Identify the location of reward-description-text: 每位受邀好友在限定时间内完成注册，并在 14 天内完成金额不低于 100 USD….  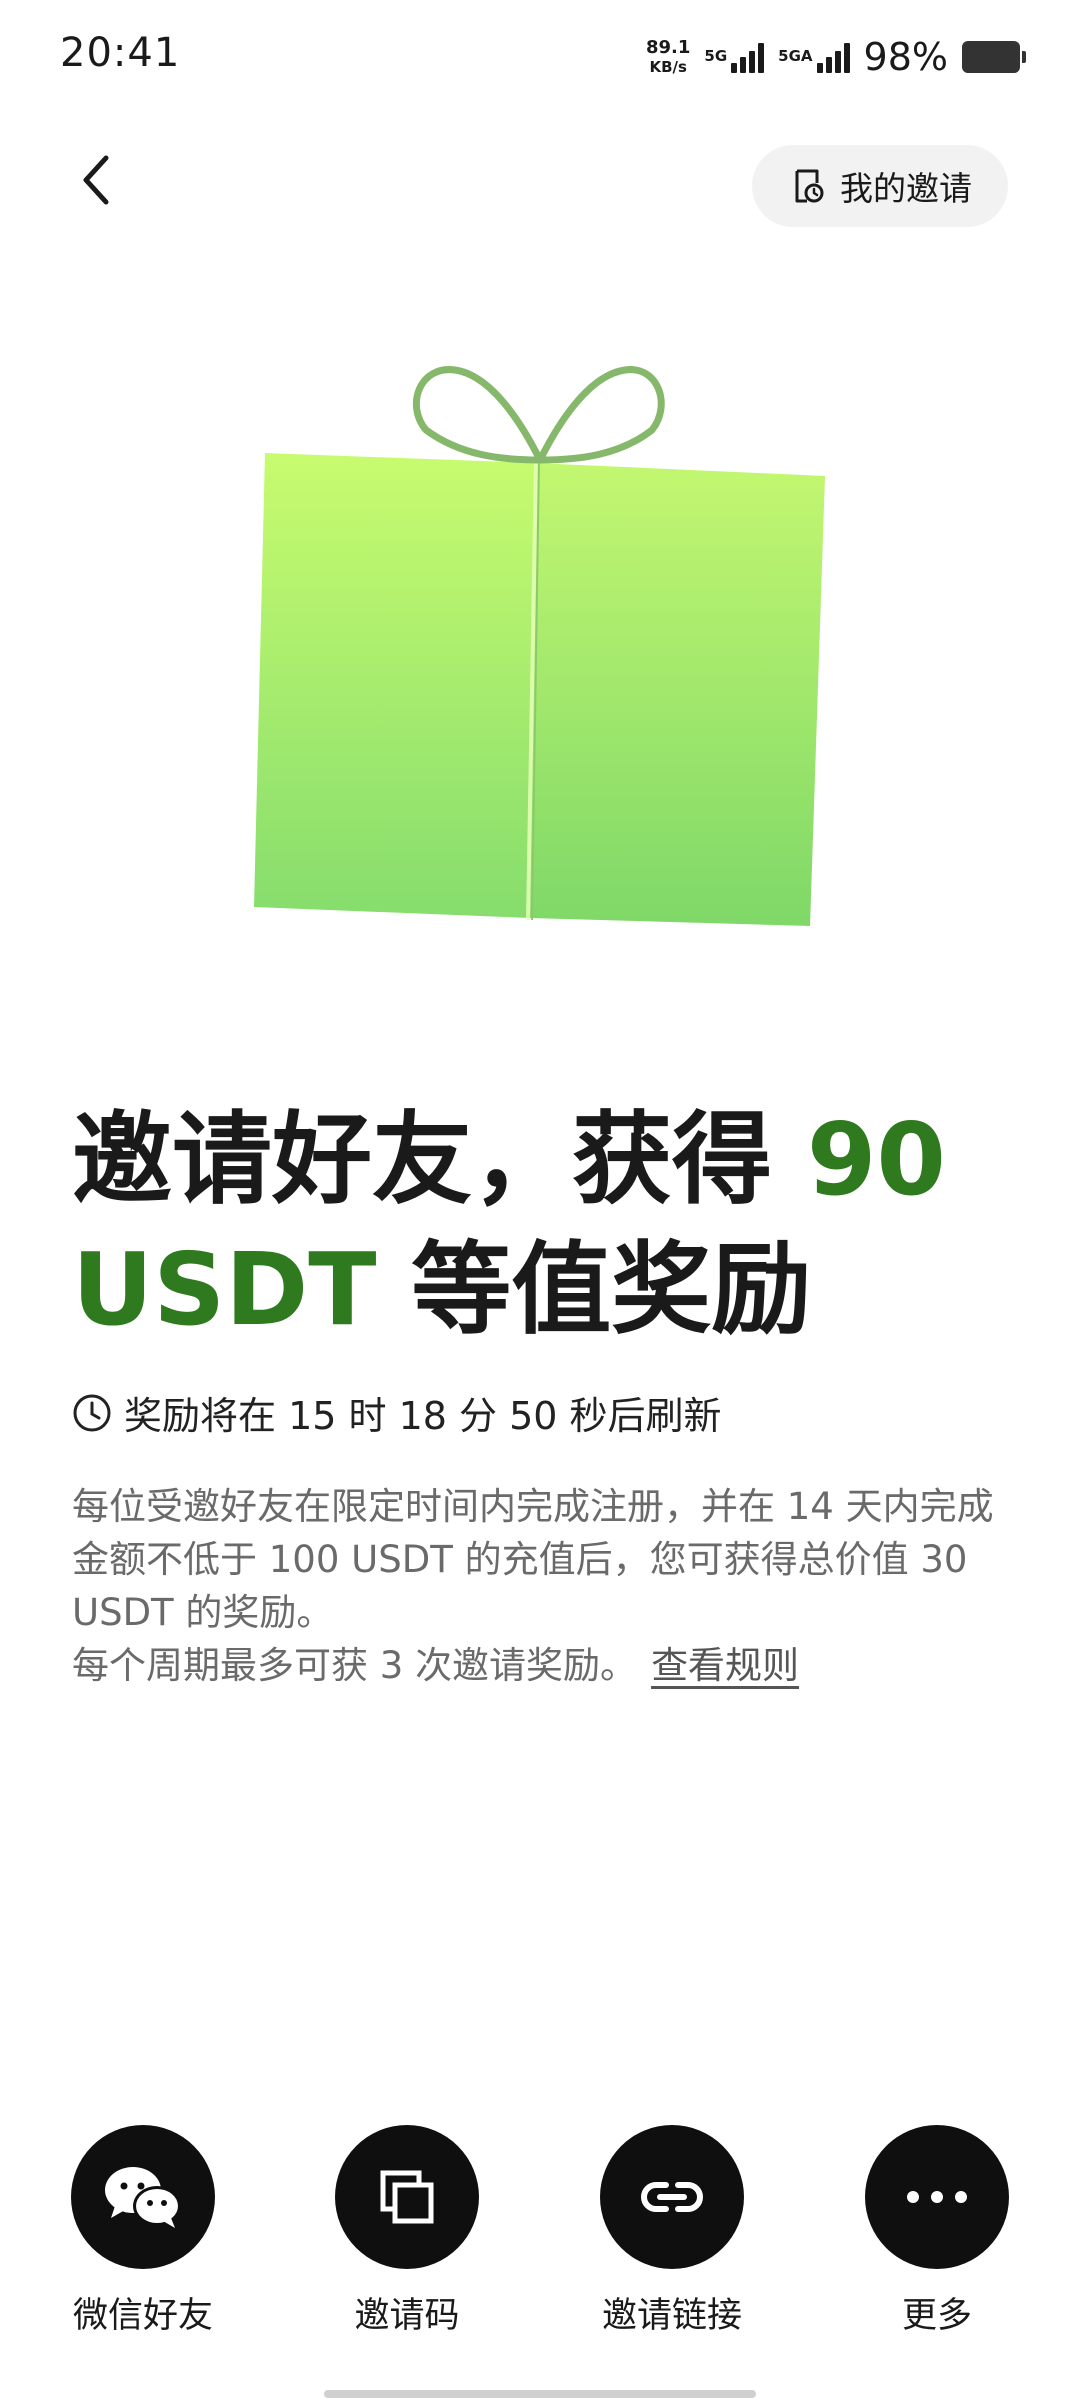
(533, 1559).